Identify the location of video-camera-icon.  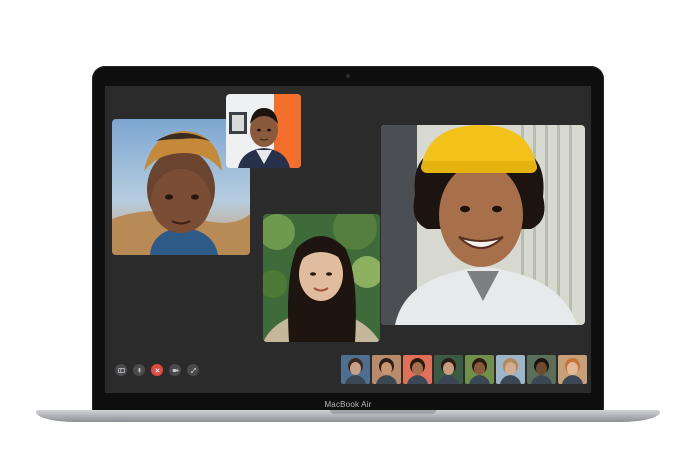
(175, 370).